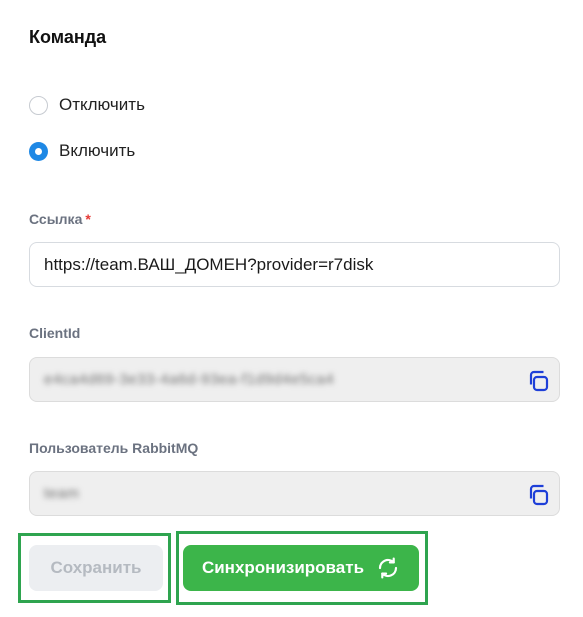 Image resolution: width=583 pixels, height=617 pixels. What do you see at coordinates (209, 264) in the screenshot?
I see `link-input-value: https://team.ВАШ_ДОМЕН?provider=r7disk` at bounding box center [209, 264].